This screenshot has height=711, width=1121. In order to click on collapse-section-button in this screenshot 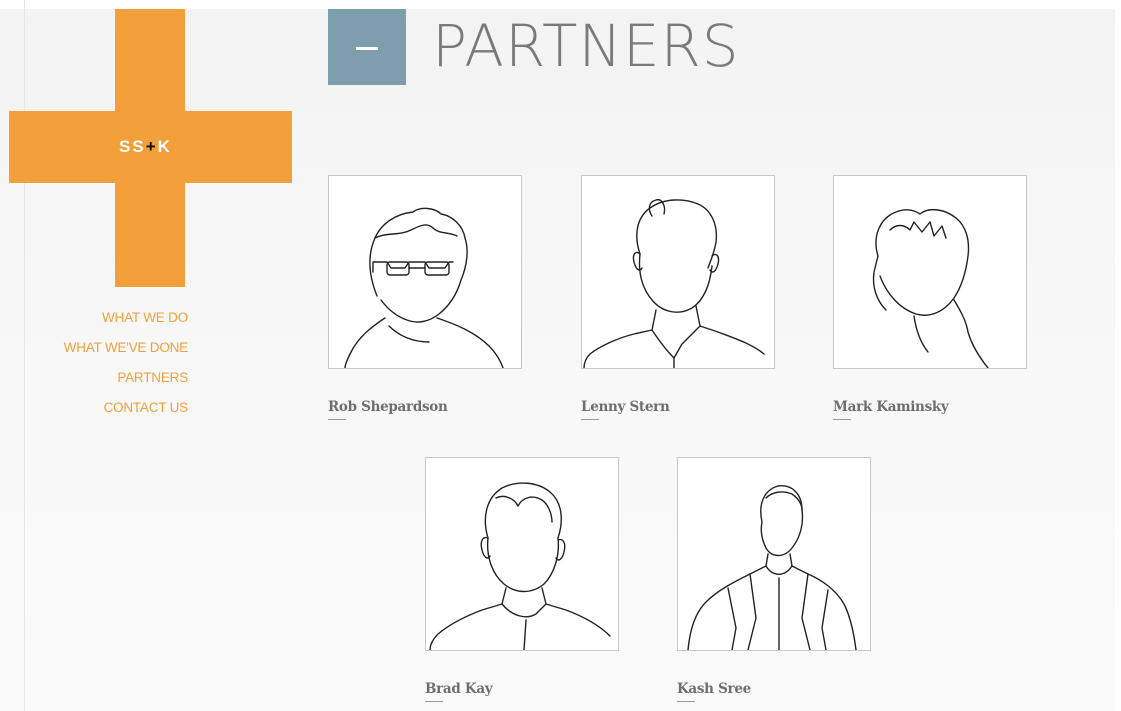, I will do `click(367, 47)`.